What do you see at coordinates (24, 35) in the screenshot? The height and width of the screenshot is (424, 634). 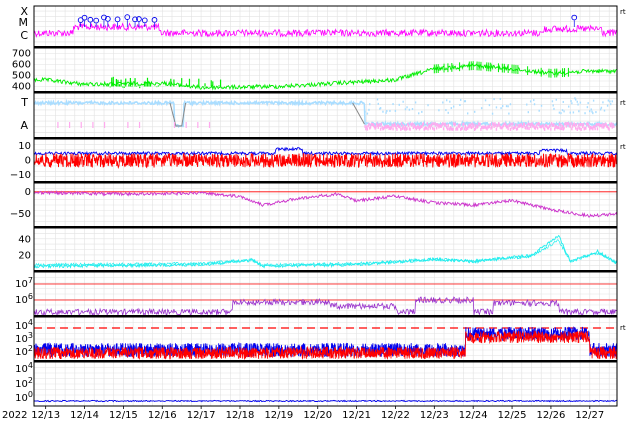 I see `y-tick-label: C` at bounding box center [24, 35].